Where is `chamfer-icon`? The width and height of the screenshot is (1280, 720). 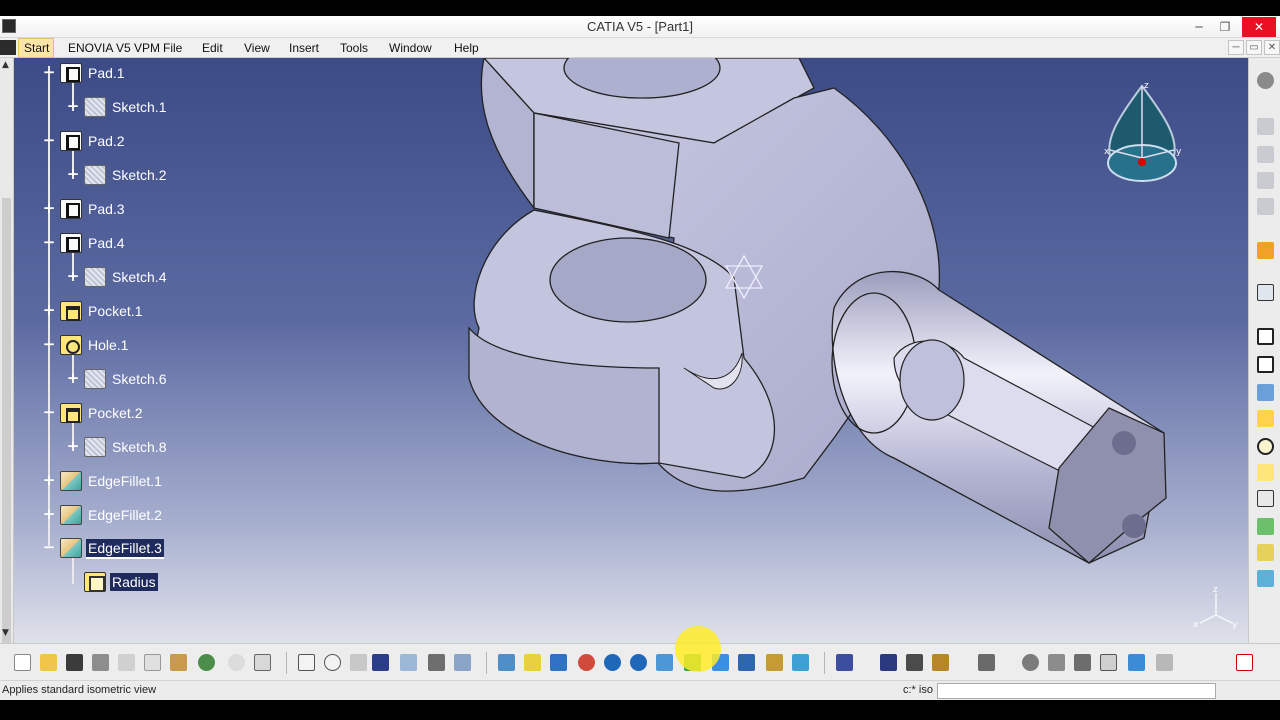 chamfer-icon is located at coordinates (1265, 552).